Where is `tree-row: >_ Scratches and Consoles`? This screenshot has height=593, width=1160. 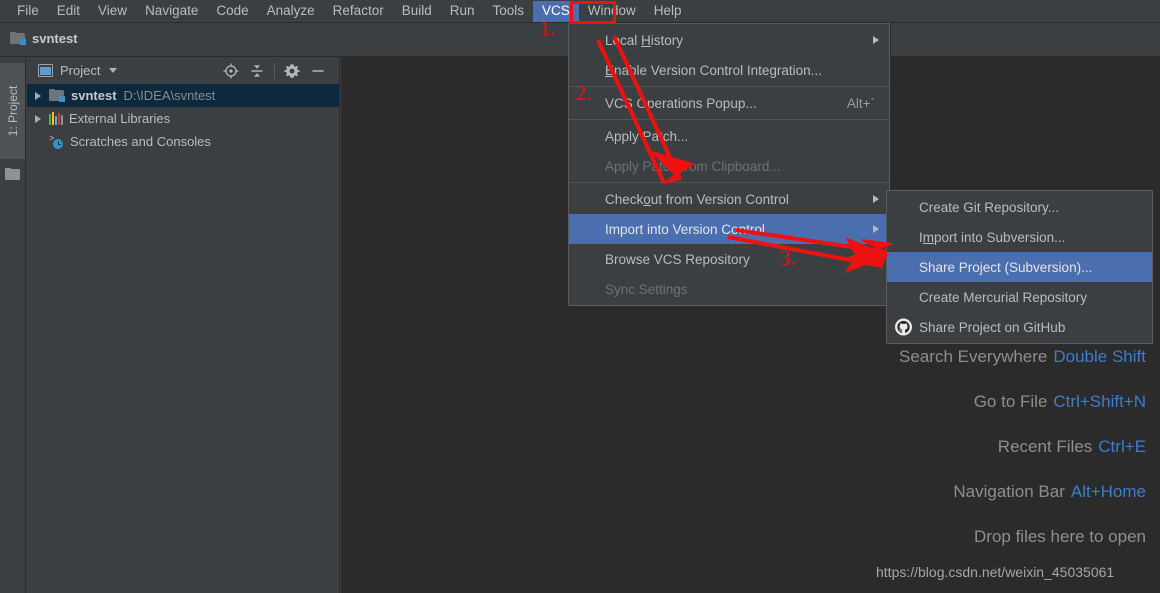 tree-row: >_ Scratches and Consoles is located at coordinates (183, 141).